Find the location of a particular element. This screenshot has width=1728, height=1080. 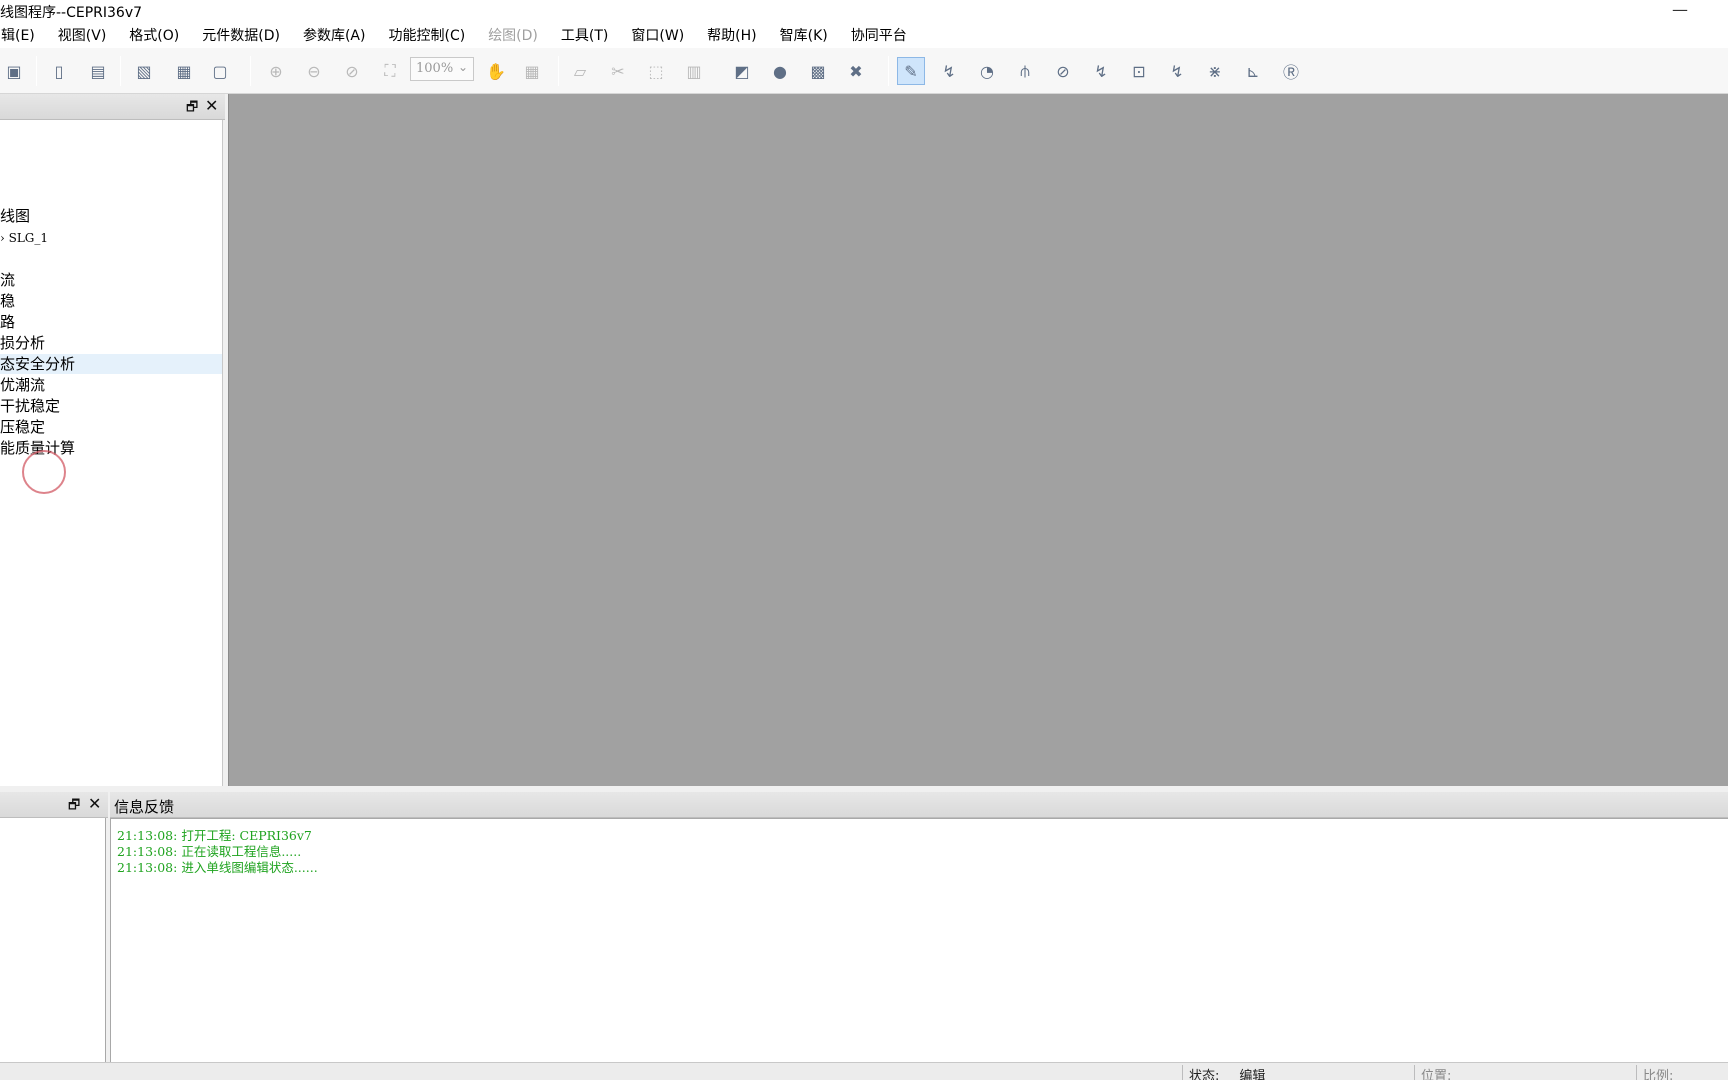

harmonic-button: ⋇ is located at coordinates (1215, 71).